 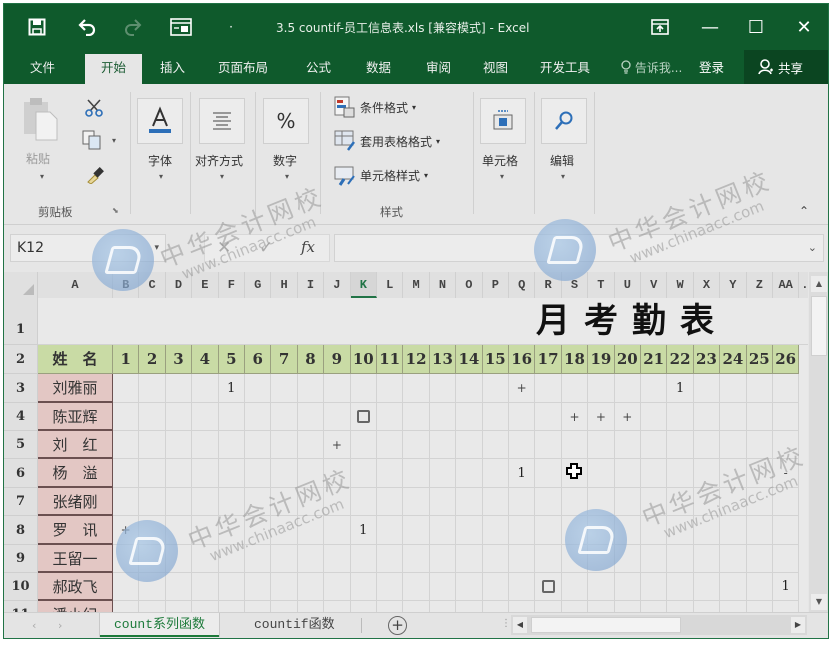 I want to click on column-header-i: I, so click(x=311, y=285).